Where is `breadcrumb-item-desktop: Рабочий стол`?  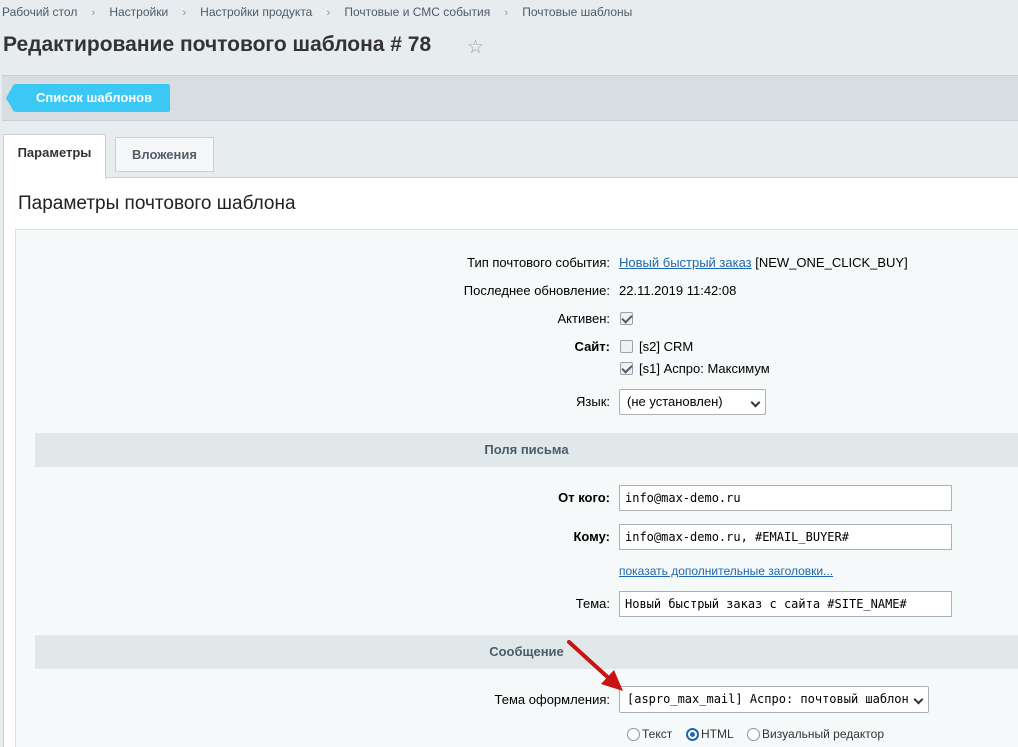
breadcrumb-item-desktop: Рабочий стол is located at coordinates (39, 12).